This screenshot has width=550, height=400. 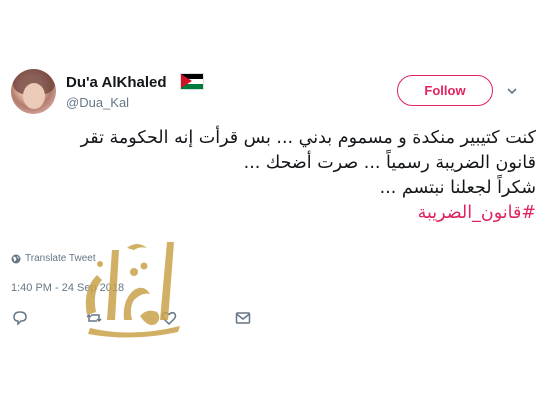 I want to click on translate-tweet-link: Translate Tweet, so click(x=53, y=258).